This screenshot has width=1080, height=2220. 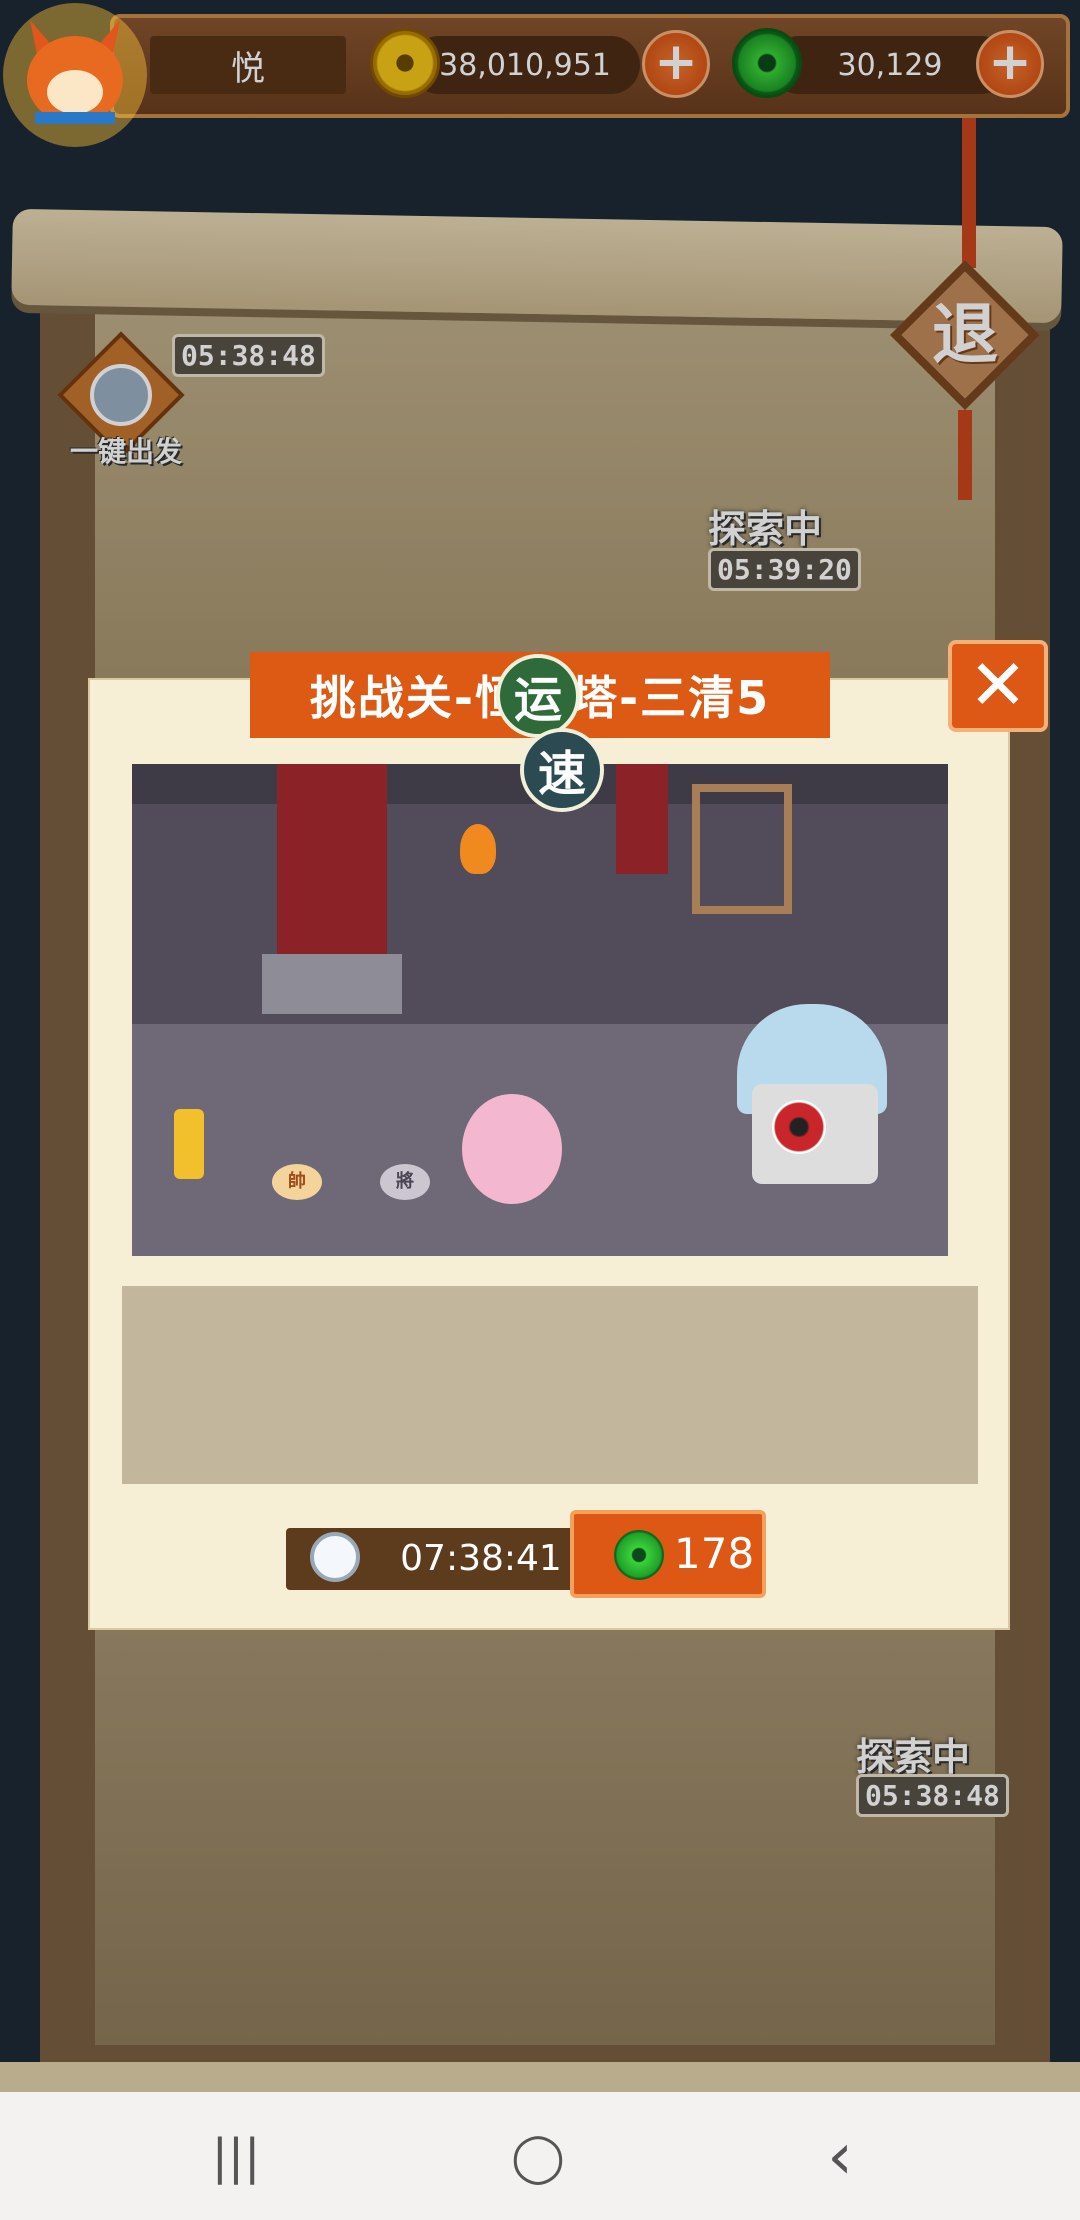 What do you see at coordinates (799, 1127) in the screenshot?
I see `monster-eye-icon` at bounding box center [799, 1127].